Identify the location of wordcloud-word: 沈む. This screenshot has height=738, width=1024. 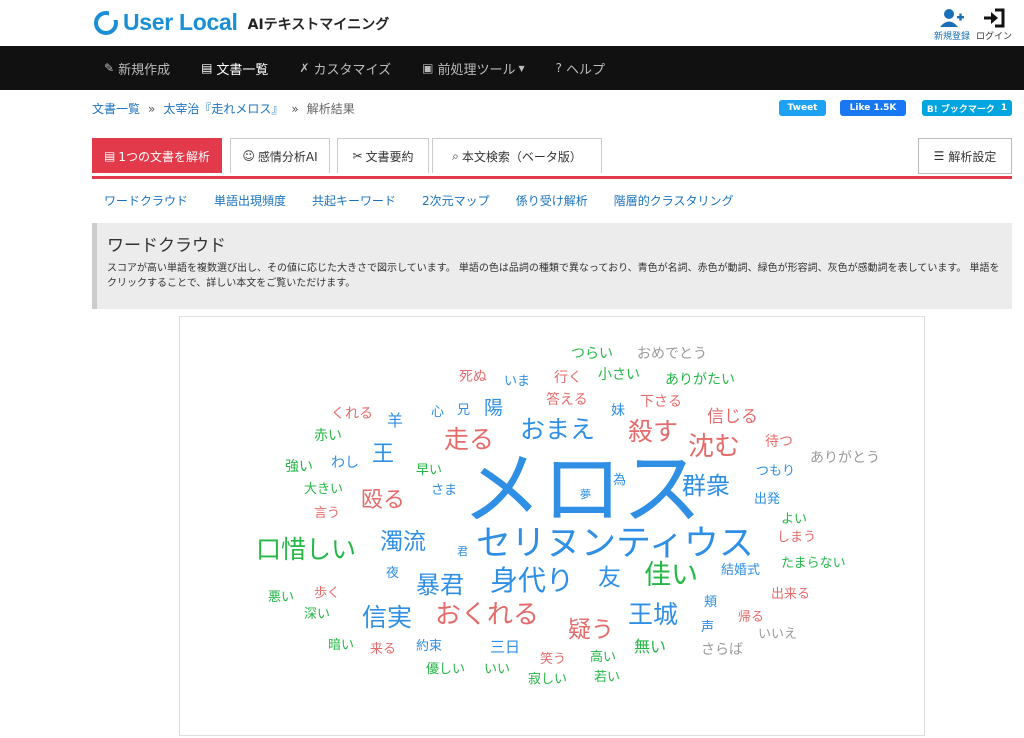
(714, 447).